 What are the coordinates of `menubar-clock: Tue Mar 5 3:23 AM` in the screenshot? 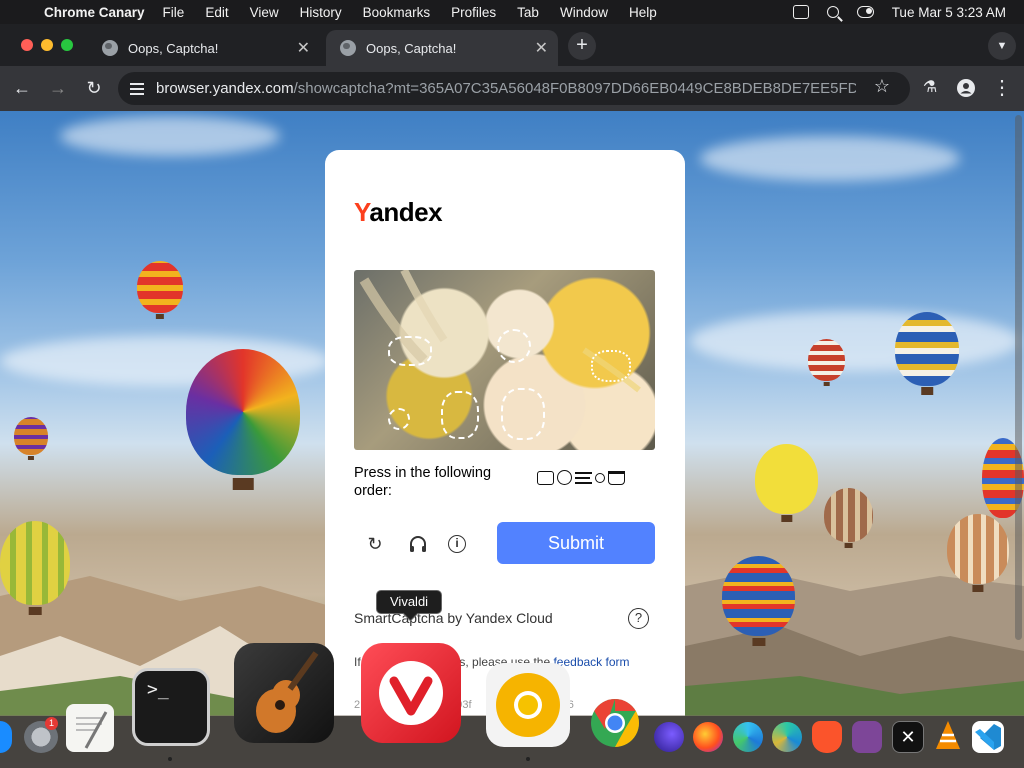 It's located at (949, 12).